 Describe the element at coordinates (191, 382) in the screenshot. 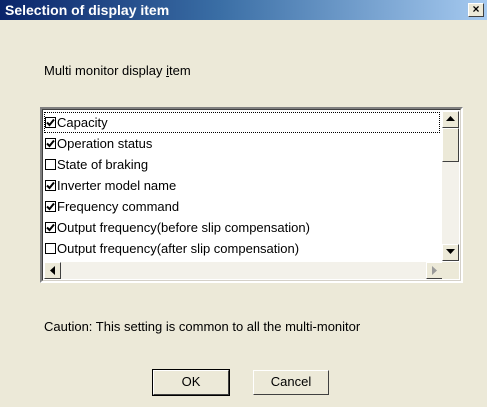

I see `ok-button: OK` at that location.